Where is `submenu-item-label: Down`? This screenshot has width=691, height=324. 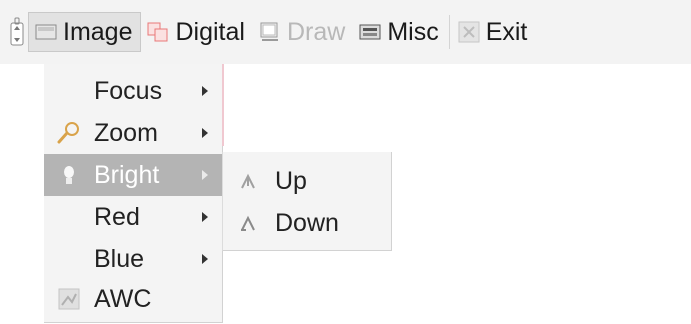 submenu-item-label: Down is located at coordinates (307, 222).